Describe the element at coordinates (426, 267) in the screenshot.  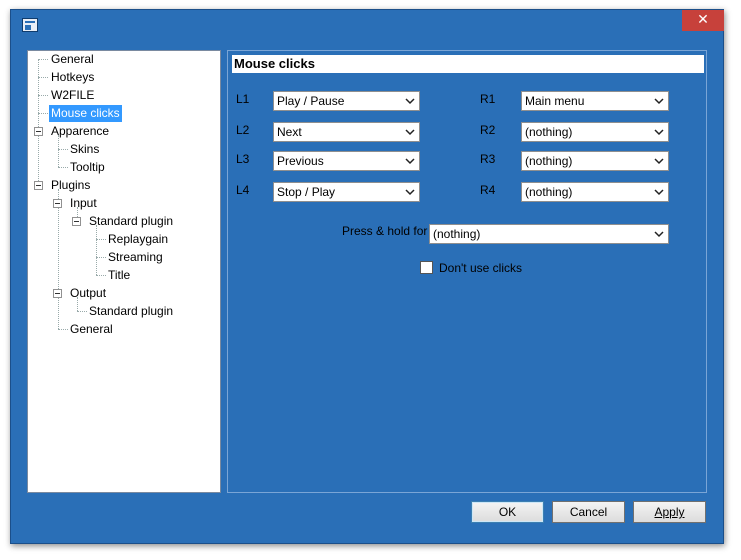
I see `dont-use-clicks-checkbox` at that location.